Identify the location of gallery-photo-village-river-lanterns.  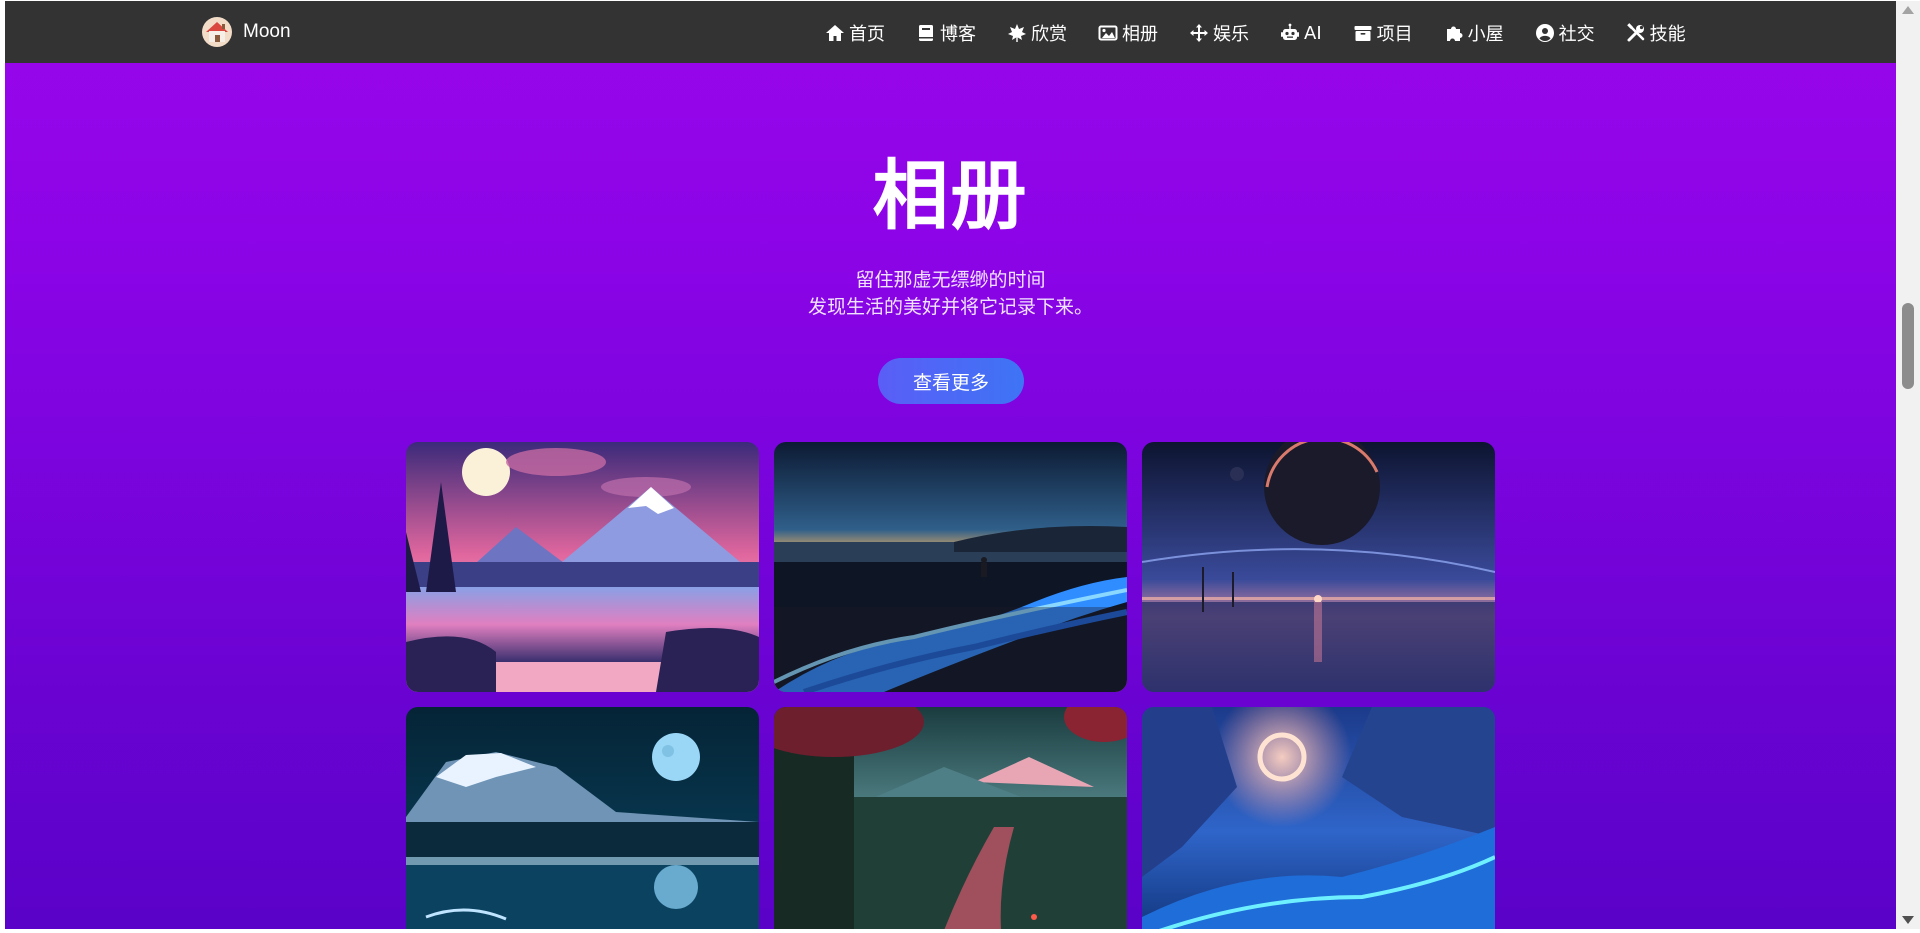
(950, 818).